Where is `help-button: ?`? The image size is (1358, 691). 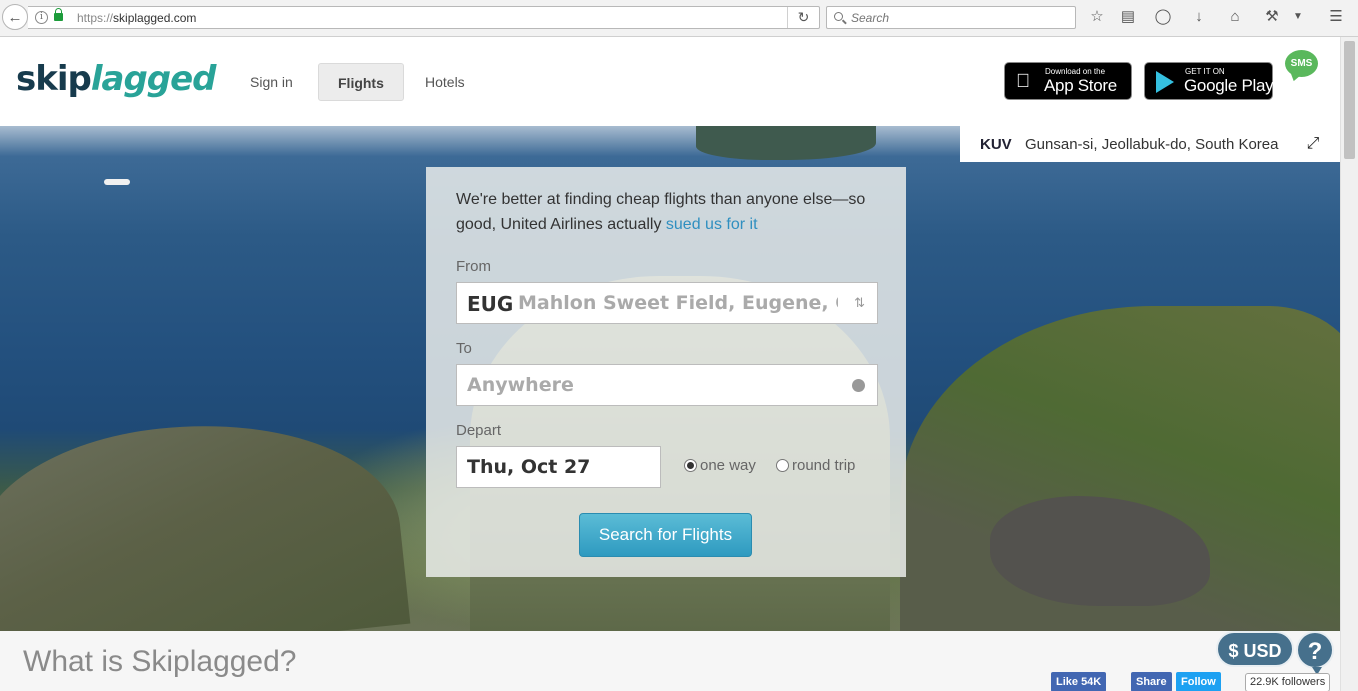 help-button: ? is located at coordinates (1315, 653).